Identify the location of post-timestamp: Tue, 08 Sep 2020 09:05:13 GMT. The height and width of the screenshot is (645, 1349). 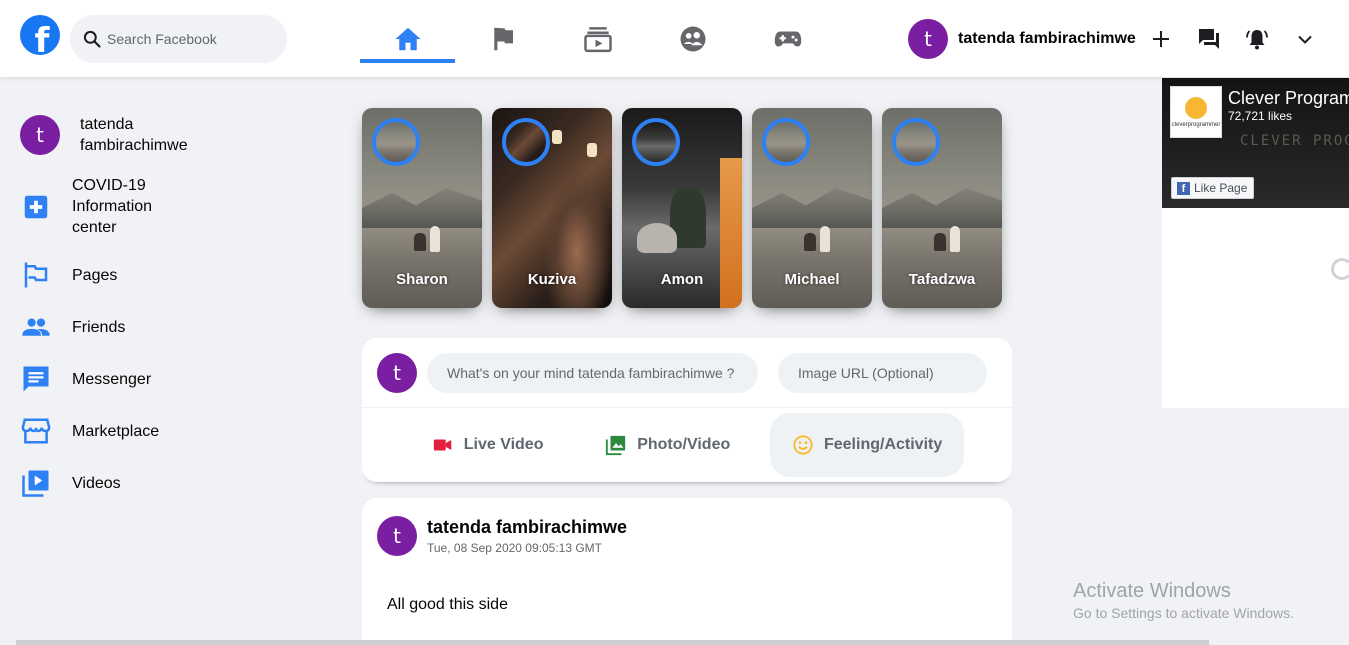
(515, 548).